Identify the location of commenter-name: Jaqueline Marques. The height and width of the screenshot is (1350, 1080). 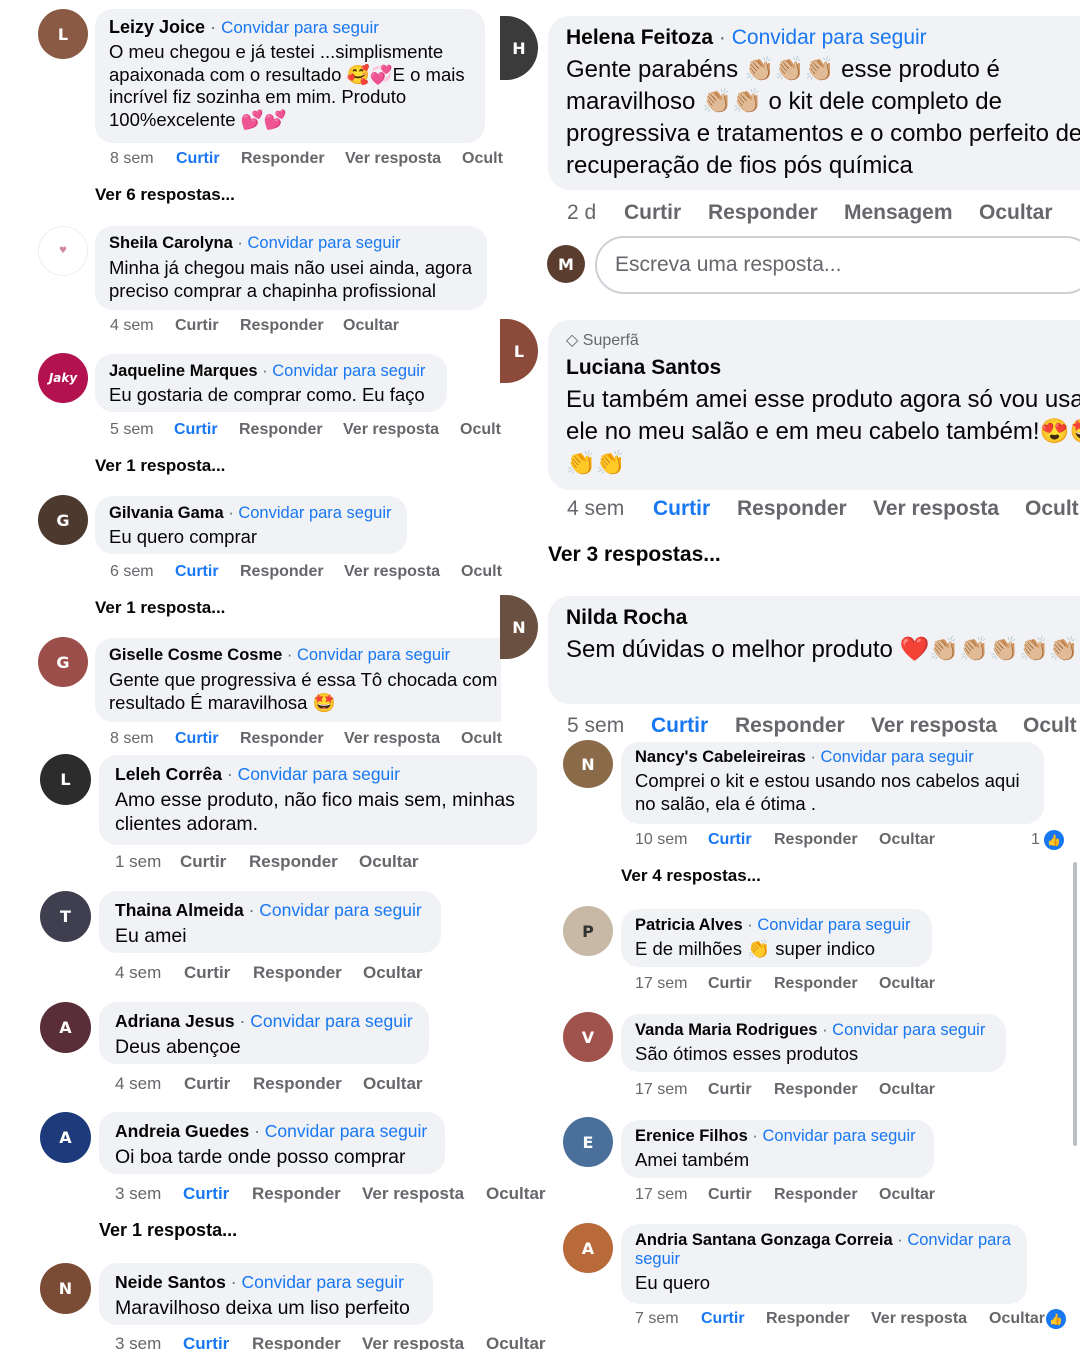
(183, 371).